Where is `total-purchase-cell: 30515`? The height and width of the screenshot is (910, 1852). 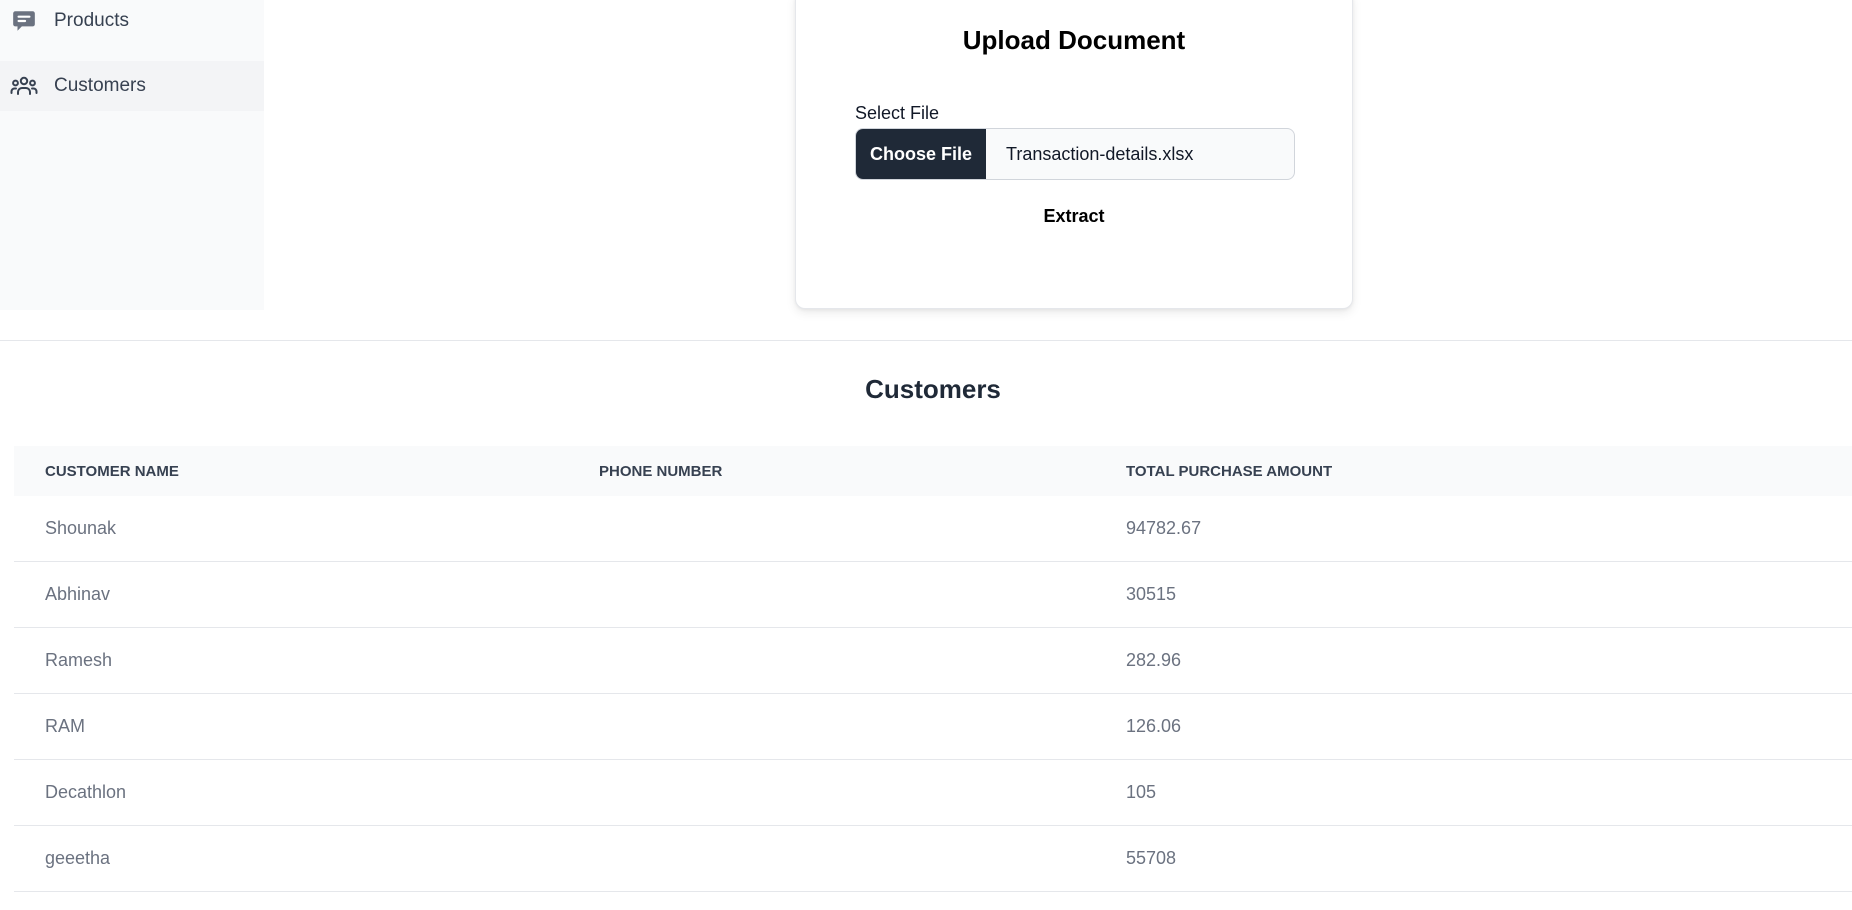 total-purchase-cell: 30515 is located at coordinates (1151, 594).